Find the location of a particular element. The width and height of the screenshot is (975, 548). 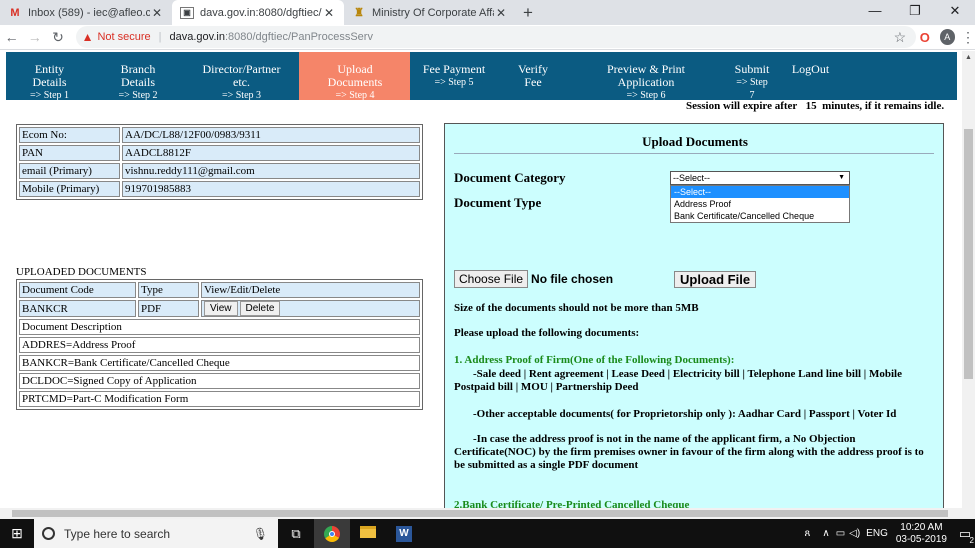

word-icon: W is located at coordinates (404, 533).